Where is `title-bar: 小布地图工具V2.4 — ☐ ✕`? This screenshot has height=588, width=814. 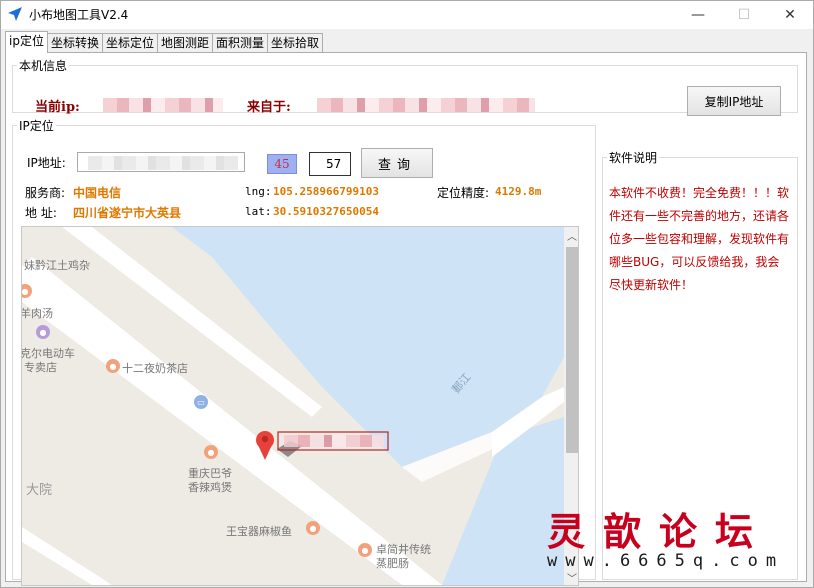
title-bar: 小布地图工具V2.4 — ☐ ✕ is located at coordinates (407, 15).